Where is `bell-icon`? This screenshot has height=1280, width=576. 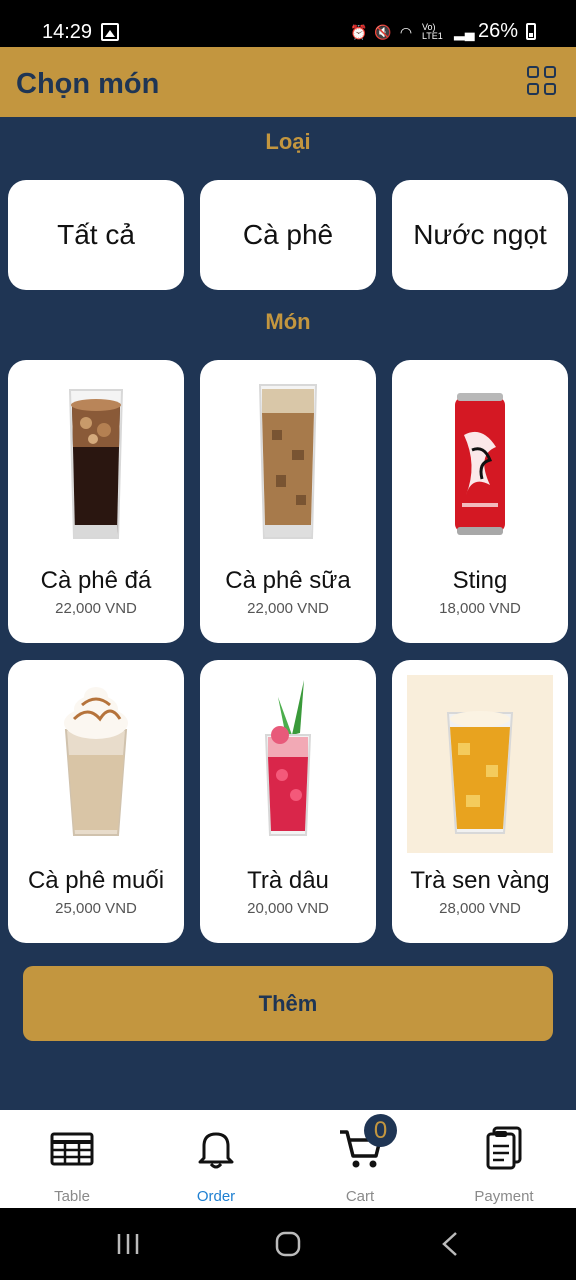
bell-icon is located at coordinates (216, 1150).